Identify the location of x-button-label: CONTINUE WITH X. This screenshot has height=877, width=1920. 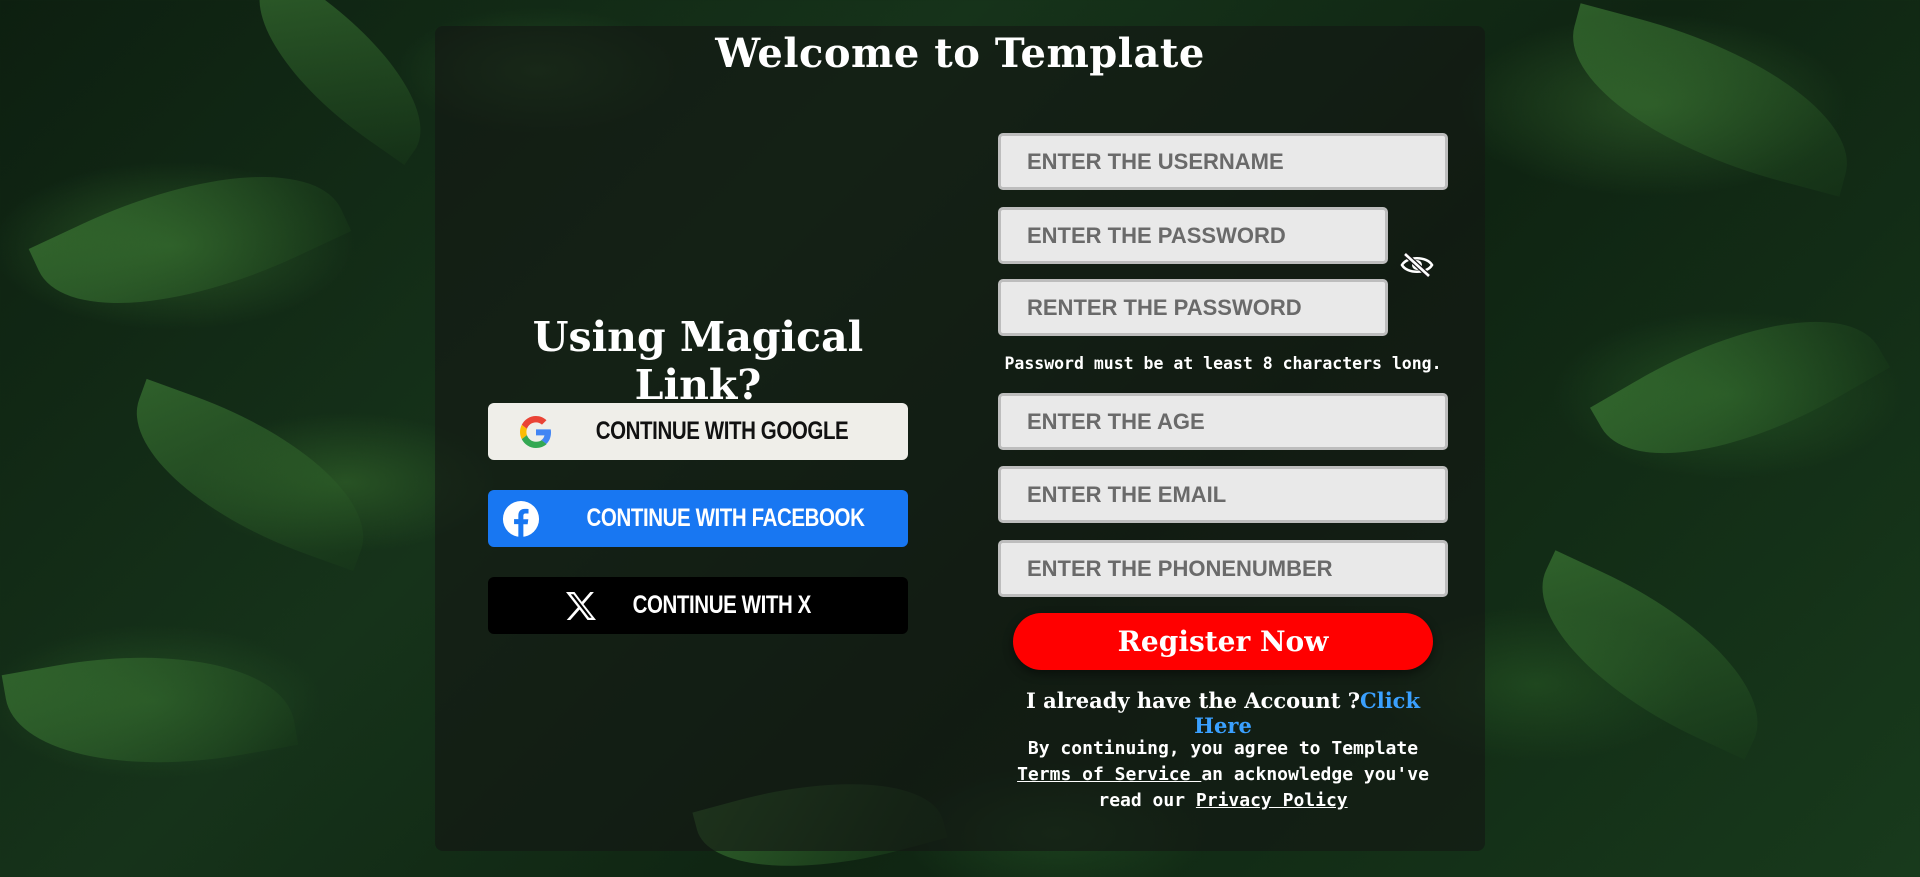
(722, 605).